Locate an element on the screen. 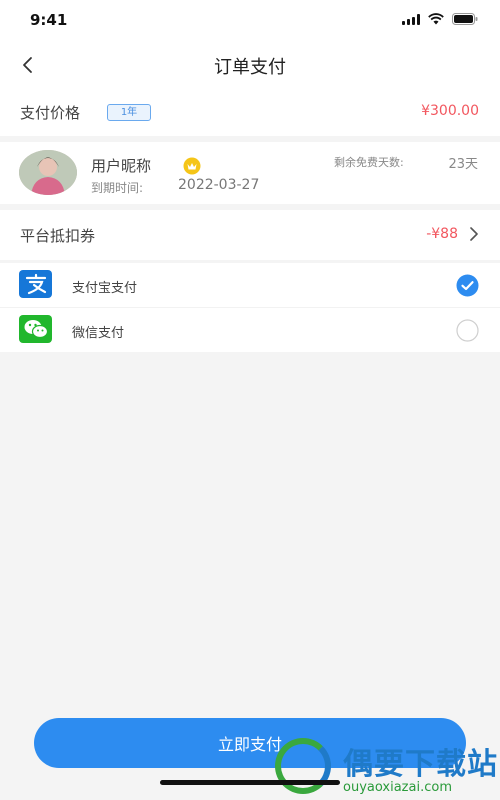 Image resolution: width=500 pixels, height=800 pixels. payment-option-alipay: 支付宝支付 is located at coordinates (250, 285).